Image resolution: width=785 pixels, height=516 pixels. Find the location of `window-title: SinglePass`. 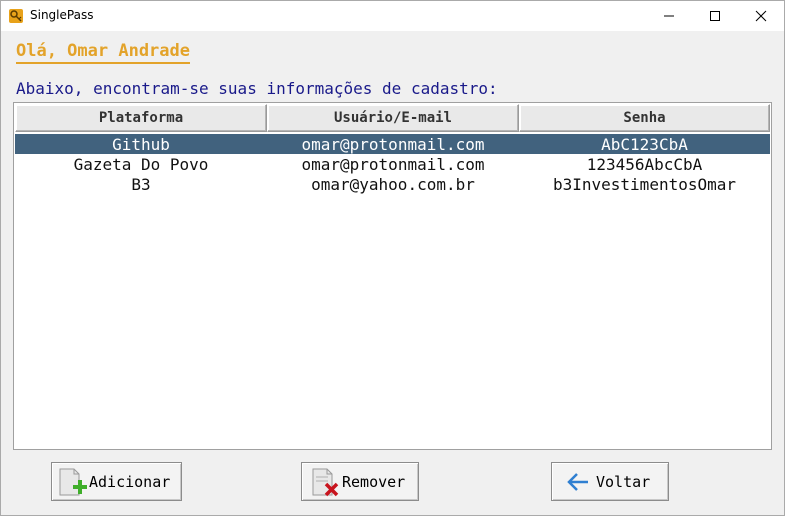

window-title: SinglePass is located at coordinates (62, 15).